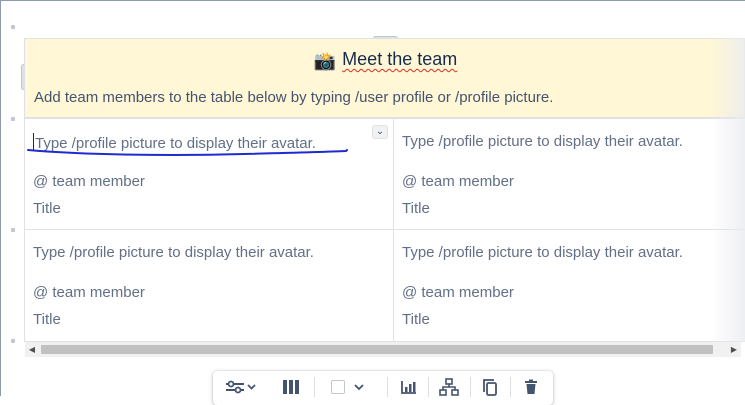 This screenshot has height=405, width=745. I want to click on header-title: 📸 Meet the team, so click(385, 60).